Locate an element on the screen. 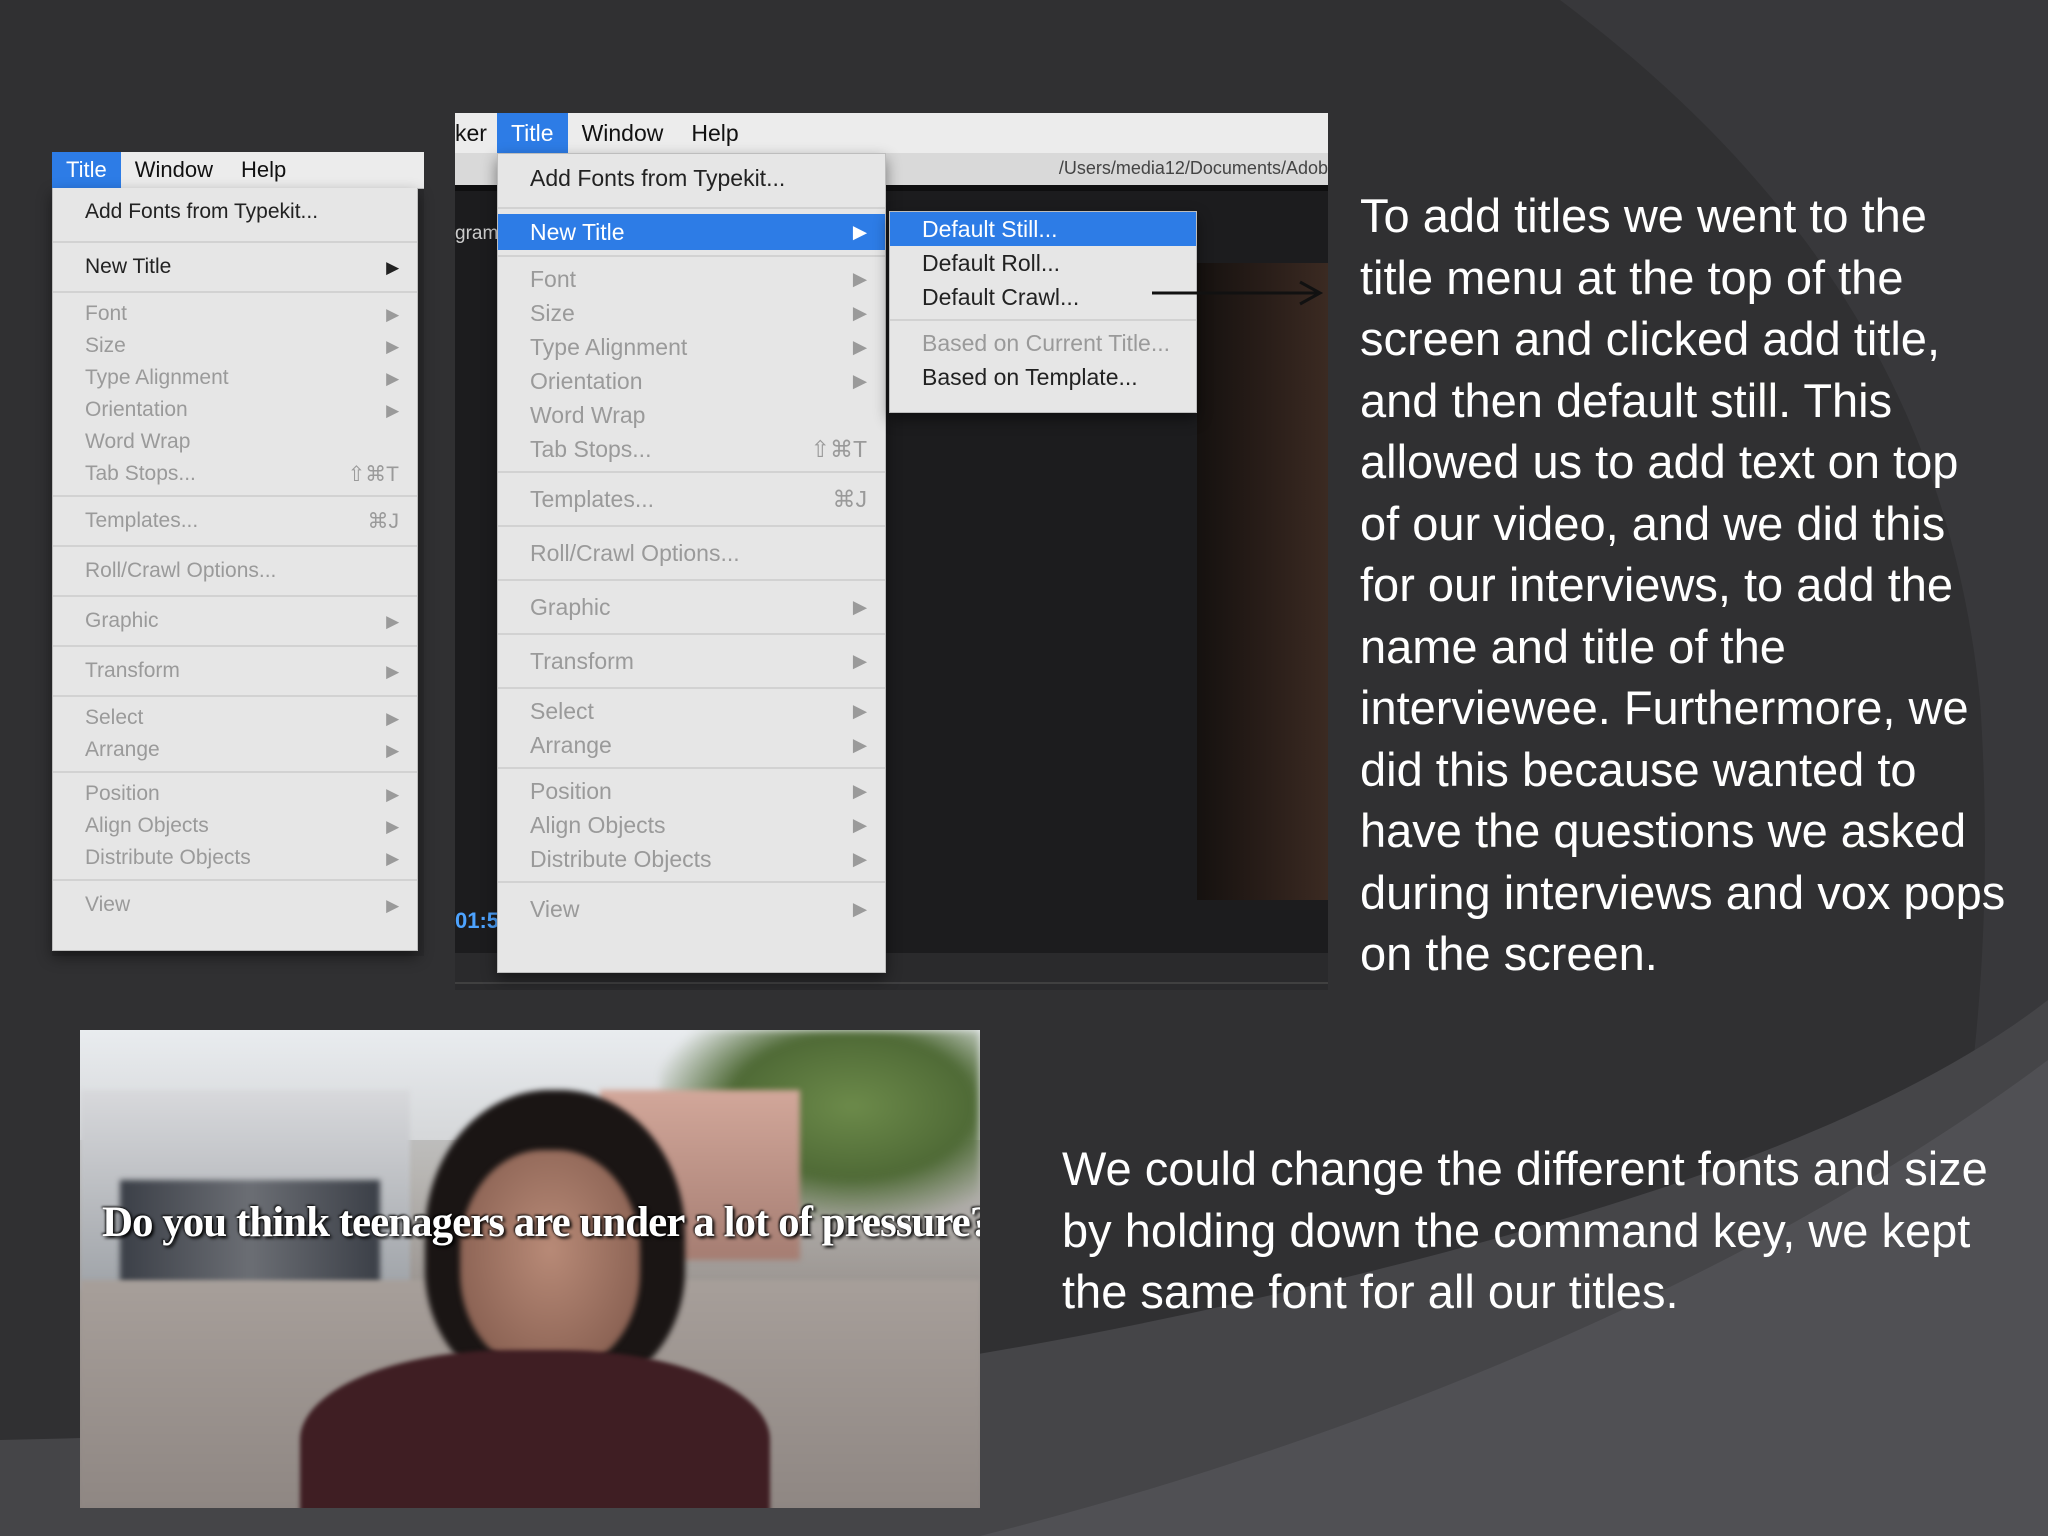 The height and width of the screenshot is (1536, 2048). menu-item-label: Orientation is located at coordinates (586, 380).